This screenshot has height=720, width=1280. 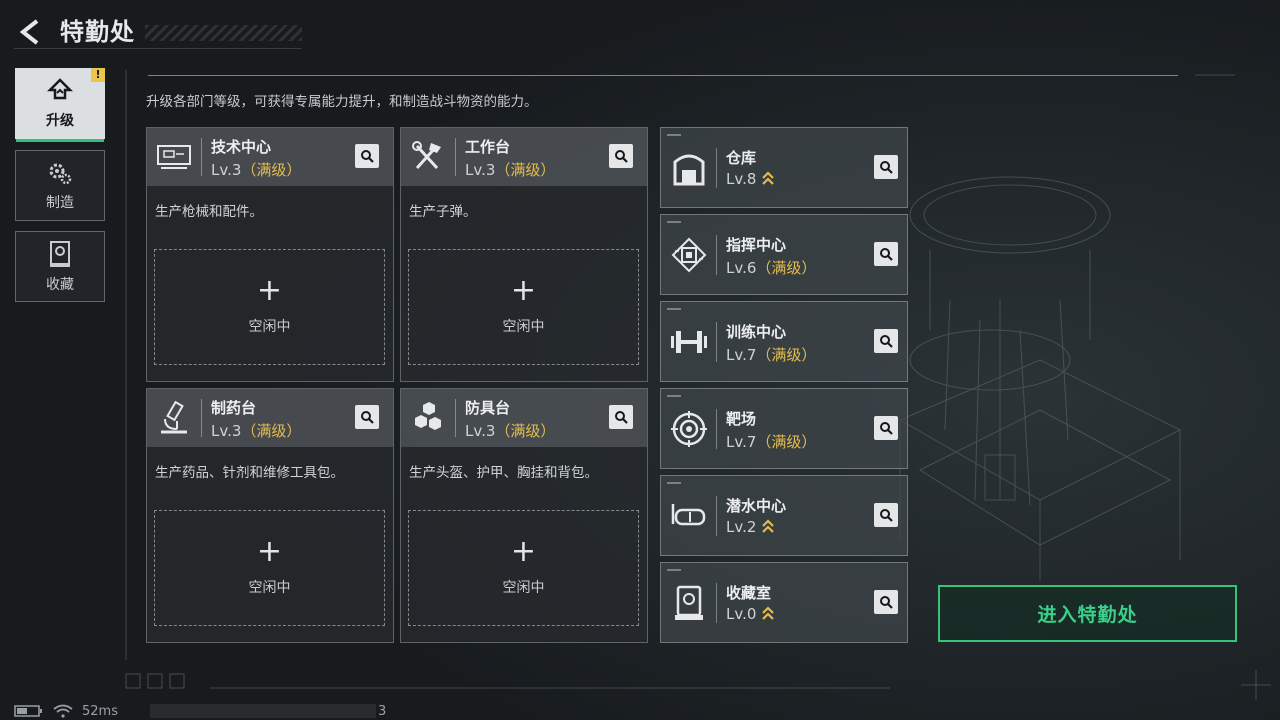 I want to click on enter-special-ops-button: 进入特勤处, so click(x=1087, y=613).